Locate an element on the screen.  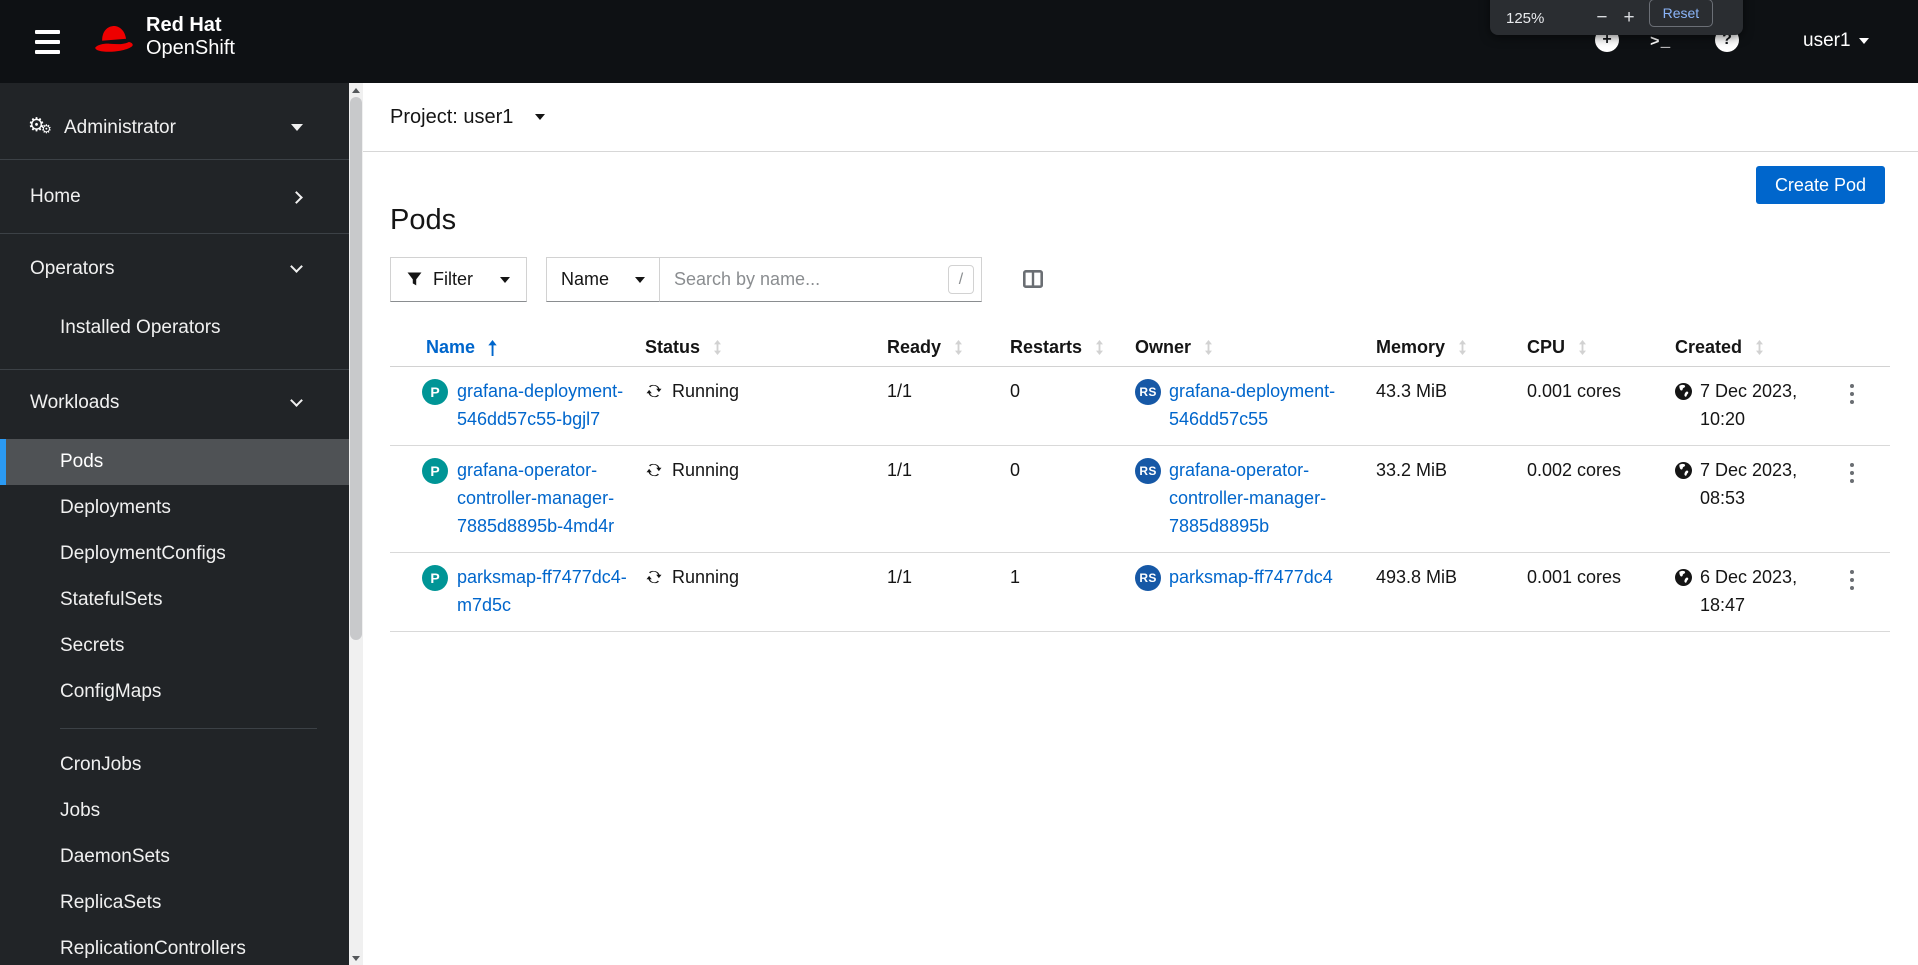
brand-line1: Red Hat is located at coordinates (184, 25).